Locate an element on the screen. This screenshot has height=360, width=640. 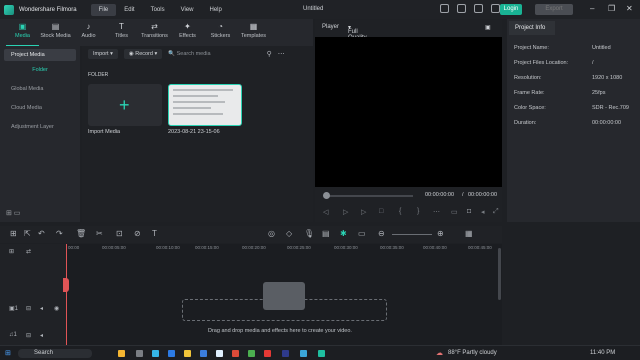
zoom-slider is located at coordinates (412, 234).